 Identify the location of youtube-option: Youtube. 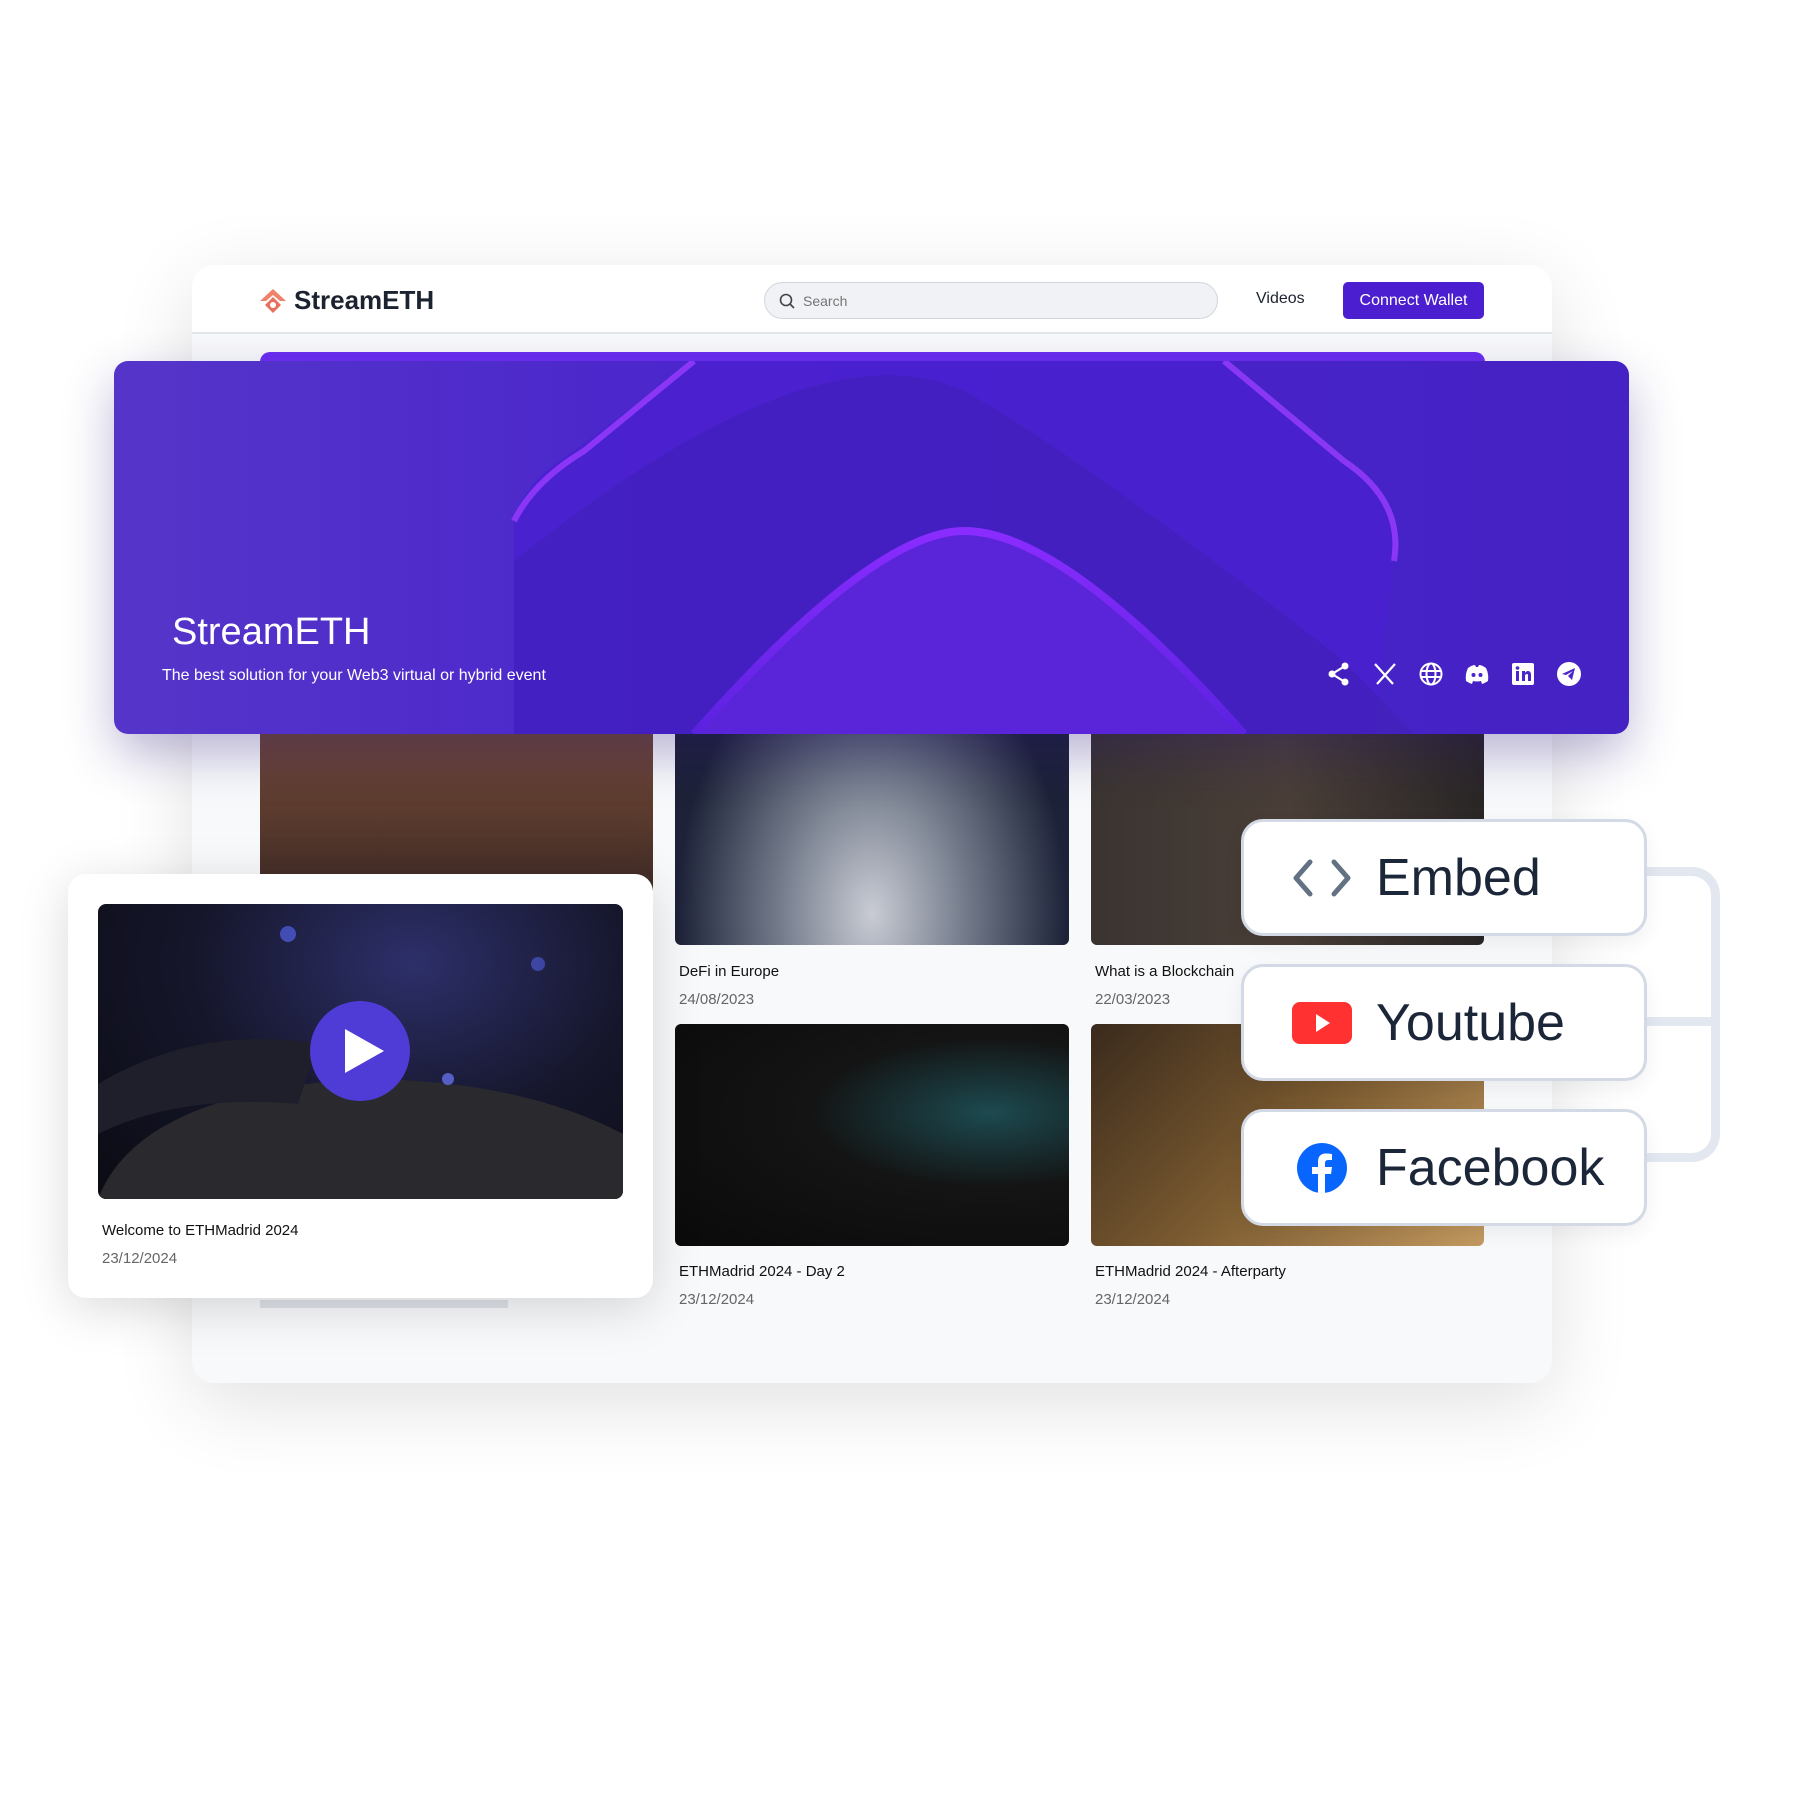
(1444, 1022).